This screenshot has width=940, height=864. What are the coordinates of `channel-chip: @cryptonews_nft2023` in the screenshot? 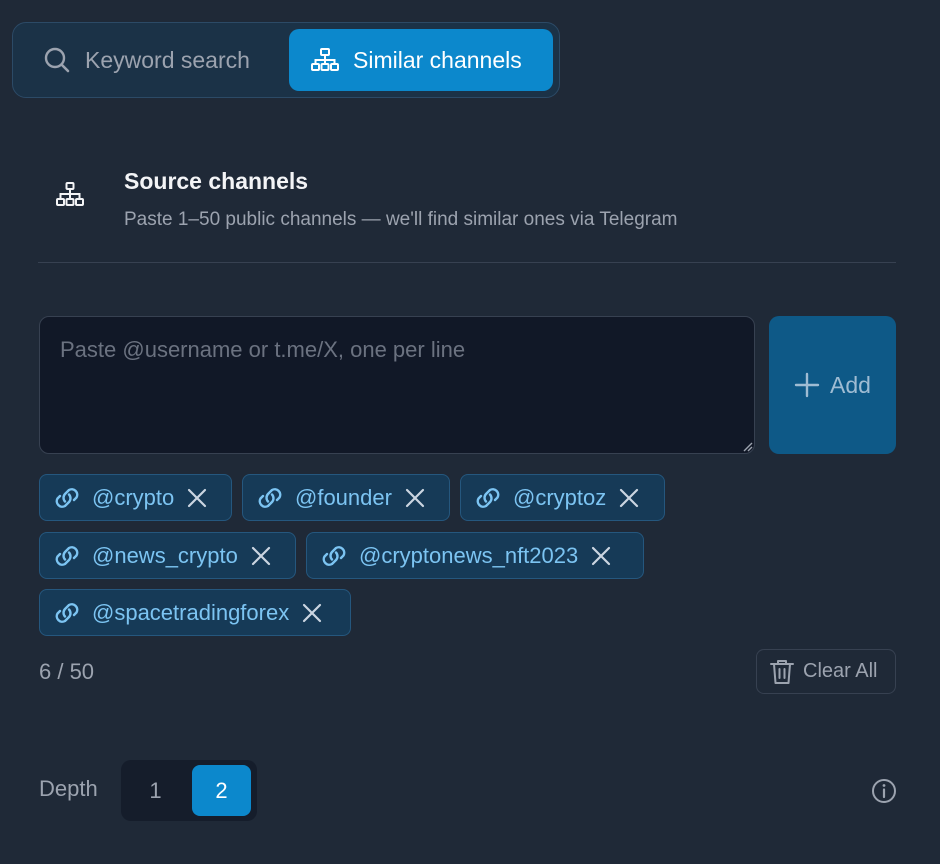 It's located at (475, 555).